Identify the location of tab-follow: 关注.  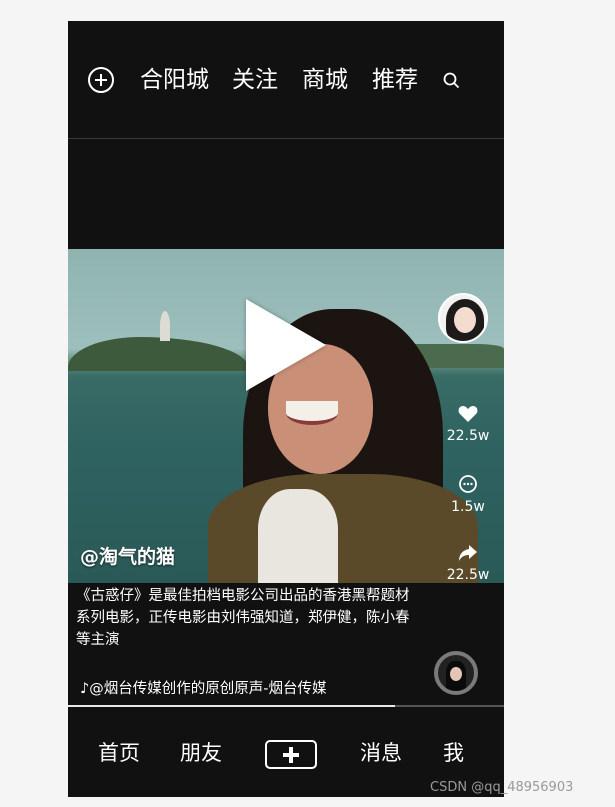
(255, 80).